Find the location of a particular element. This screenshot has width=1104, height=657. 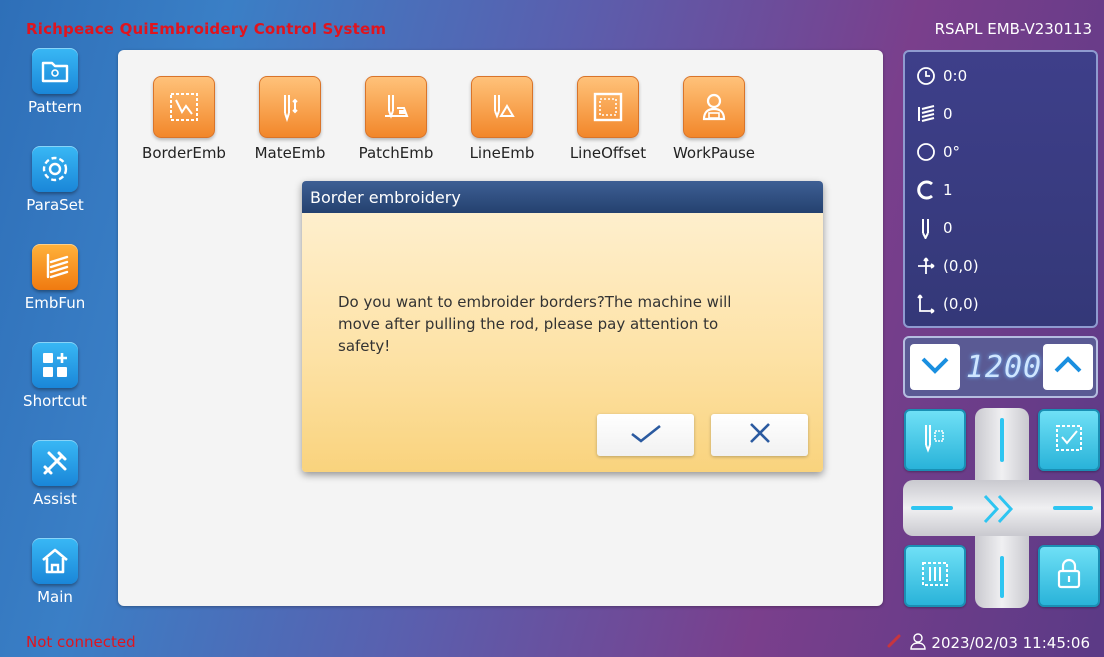

line-emb-button: LineEmb is located at coordinates (502, 119).